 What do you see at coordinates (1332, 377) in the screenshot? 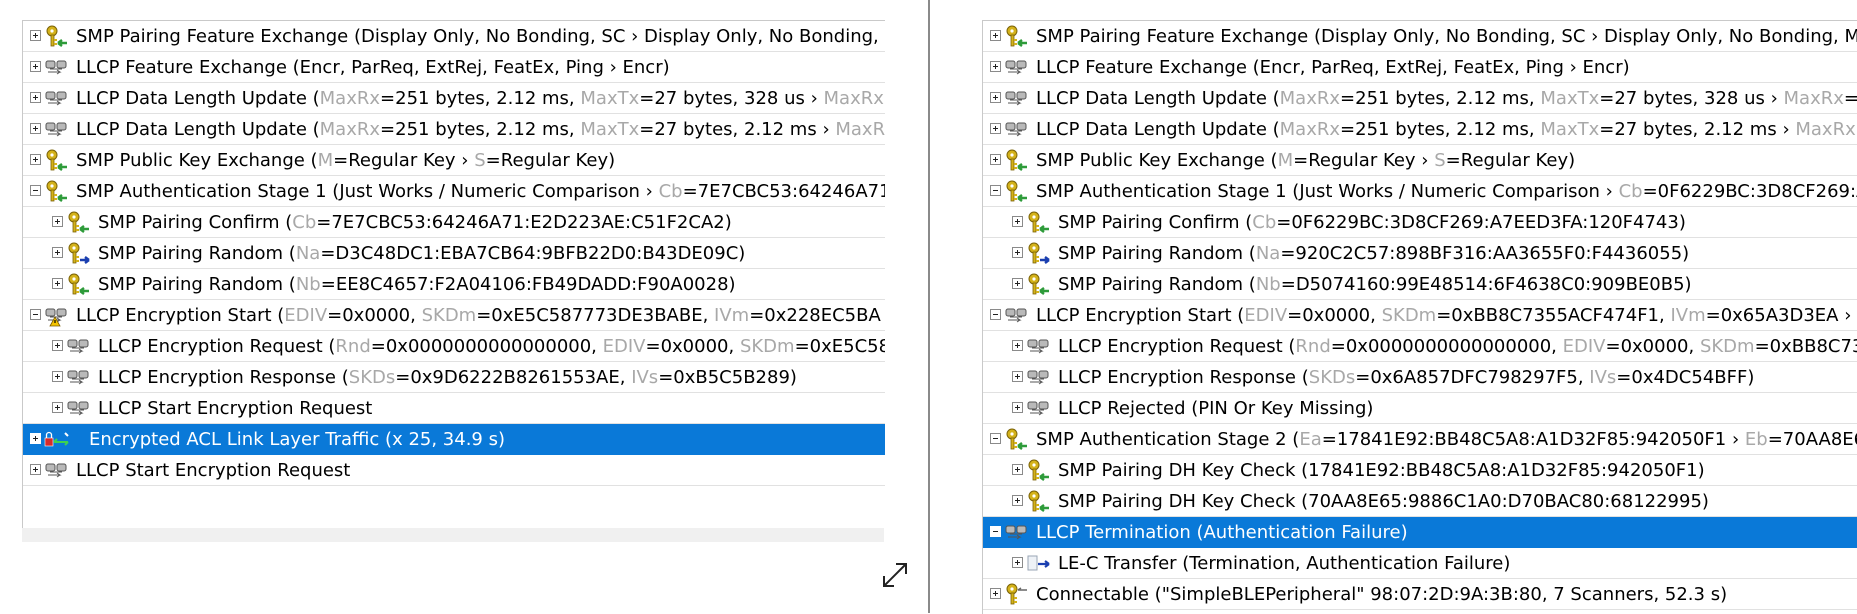
I see `field-label: SKDs` at bounding box center [1332, 377].